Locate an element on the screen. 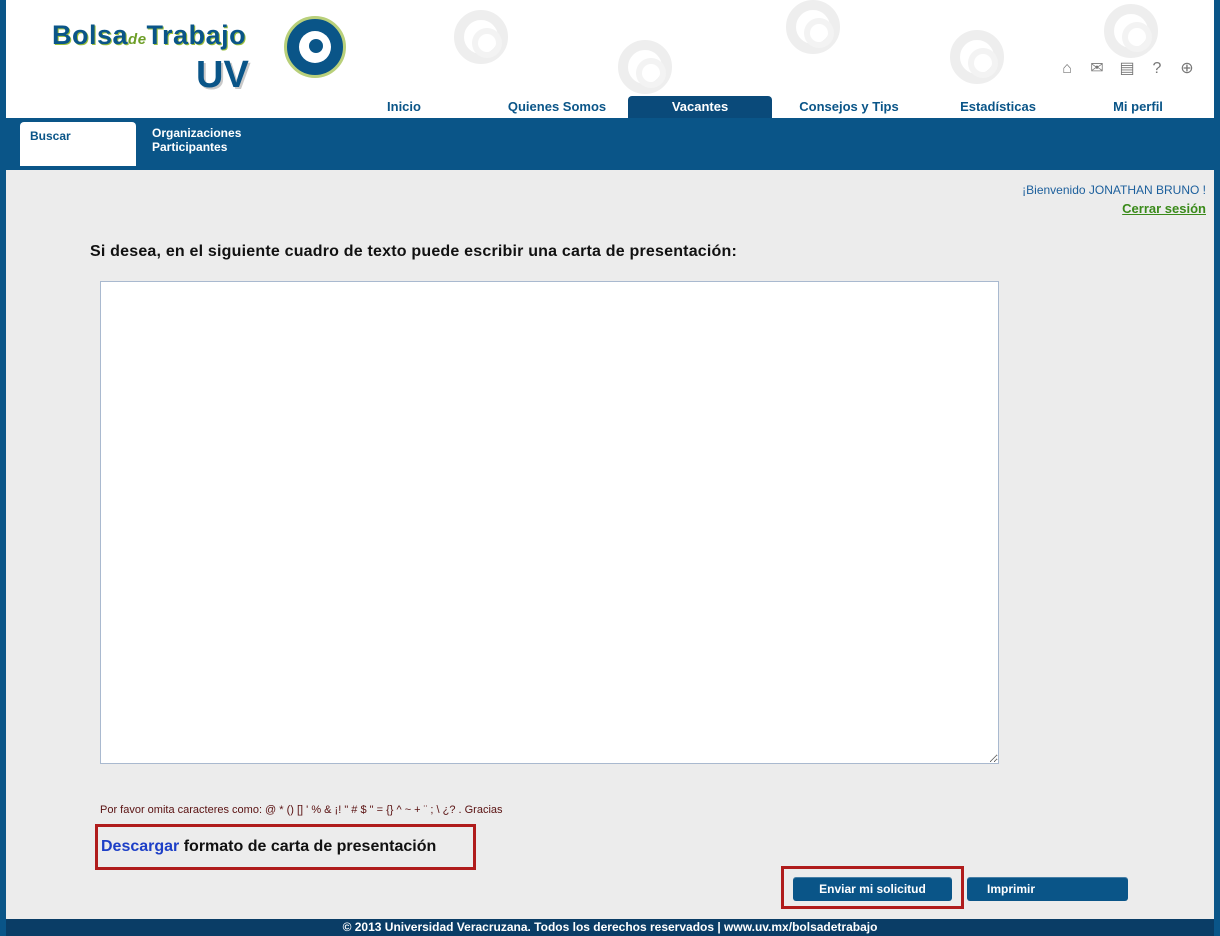 Image resolution: width=1220 pixels, height=936 pixels. home-icon: ⌂ is located at coordinates (1067, 69).